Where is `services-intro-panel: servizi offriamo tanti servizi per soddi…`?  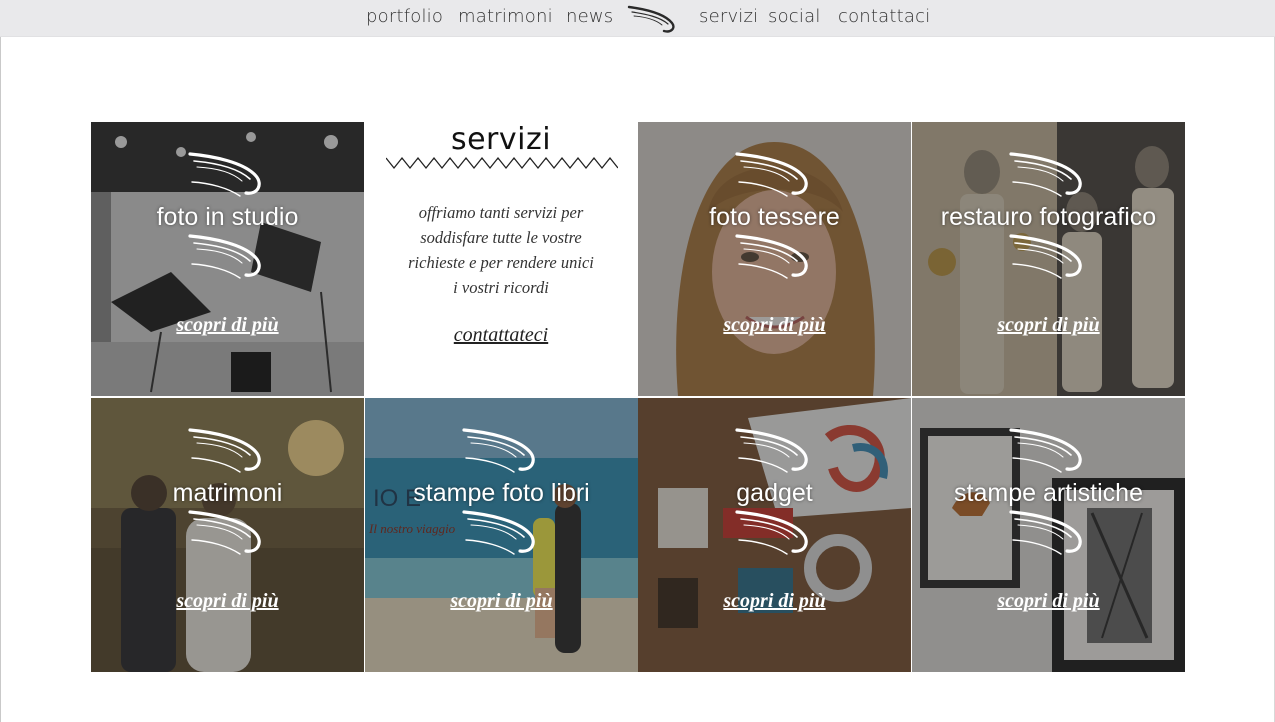 services-intro-panel: servizi offriamo tanti servizi per soddi… is located at coordinates (501, 259).